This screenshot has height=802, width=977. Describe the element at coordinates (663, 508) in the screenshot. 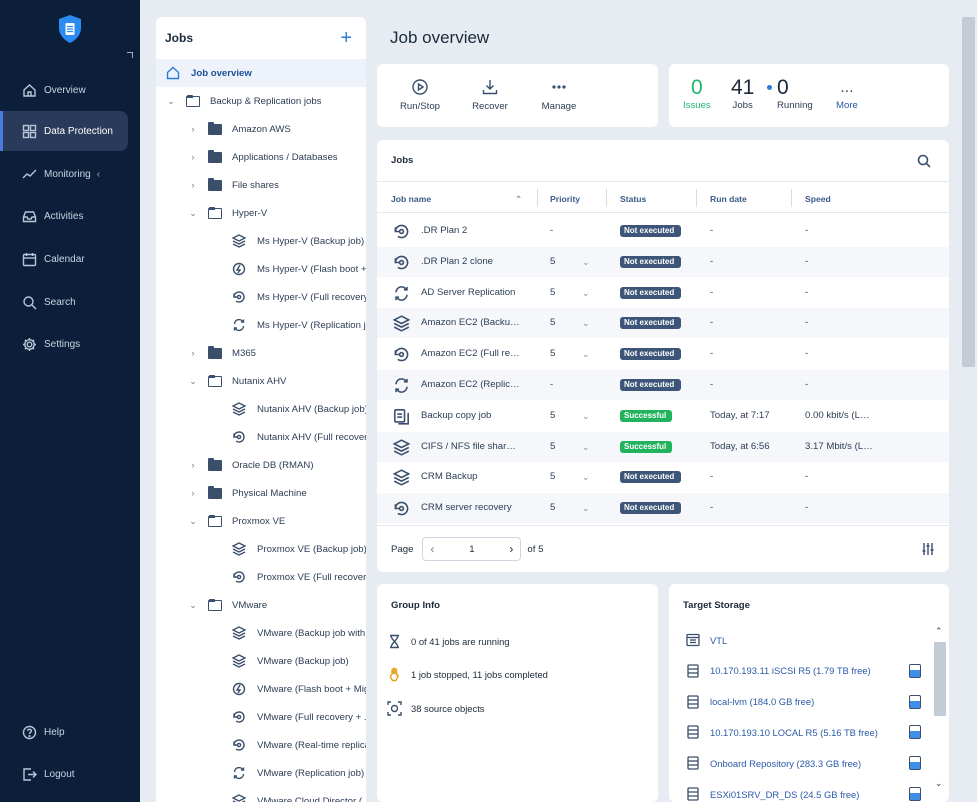

I see `table-row: CRM server recovery 5 ⌄ Not executed - -` at that location.